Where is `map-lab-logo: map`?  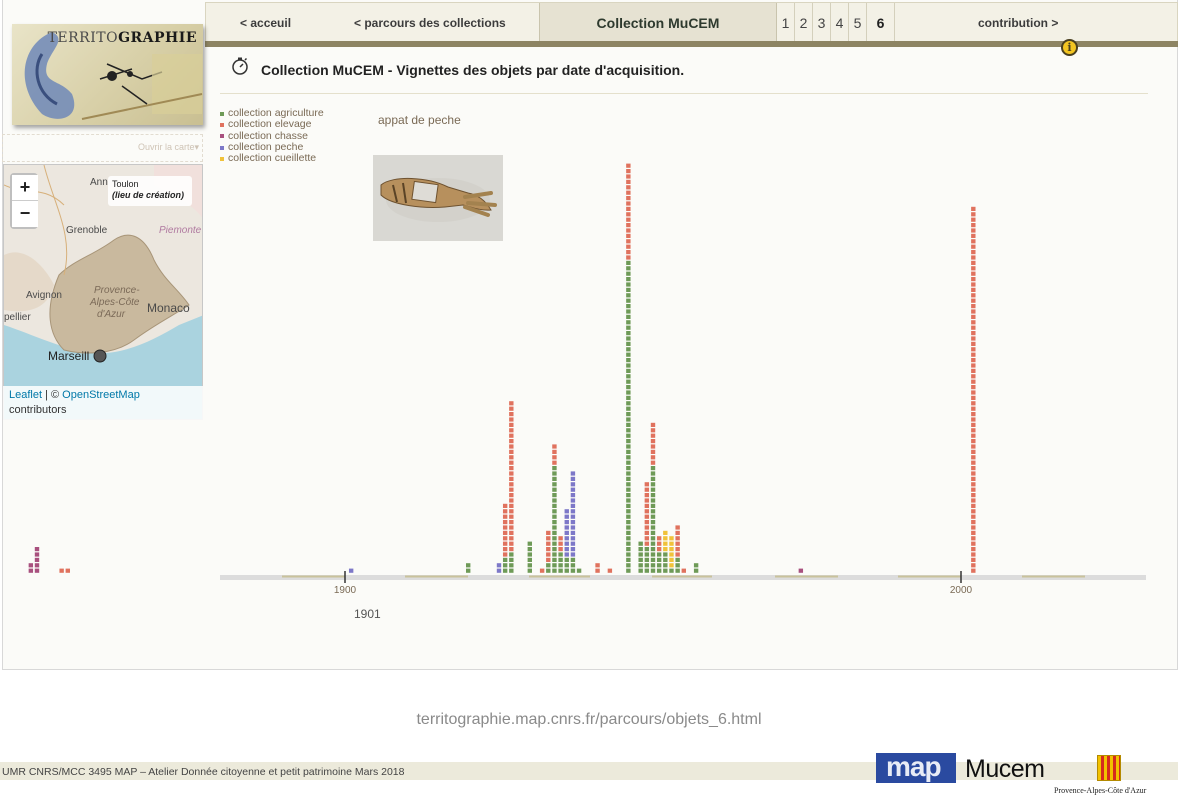 map-lab-logo: map is located at coordinates (916, 767).